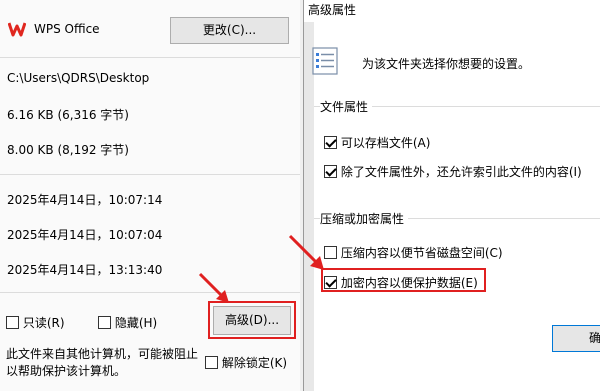 The width and height of the screenshot is (600, 391). What do you see at coordinates (136, 323) in the screenshot?
I see `hidden-label: 隐藏(H)` at bounding box center [136, 323].